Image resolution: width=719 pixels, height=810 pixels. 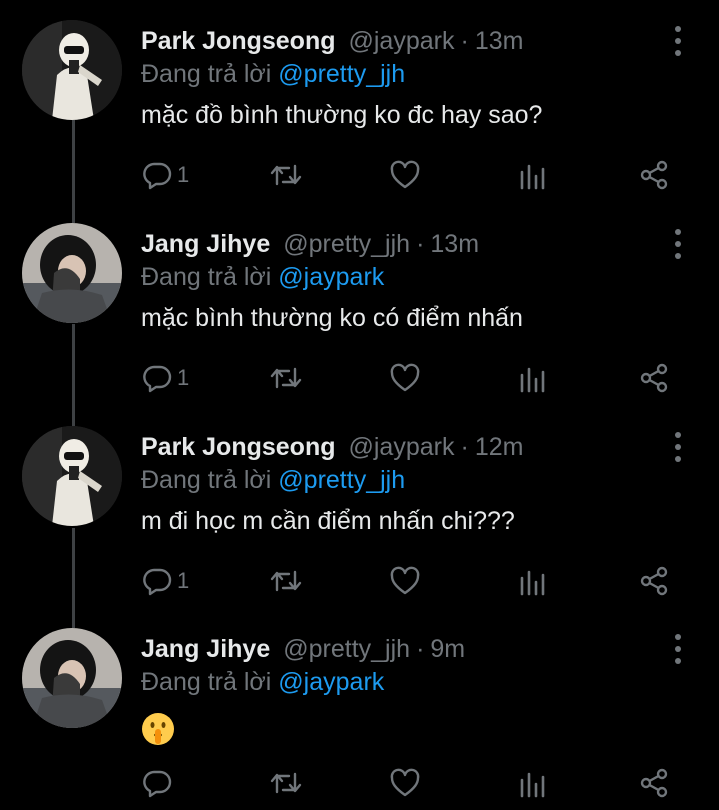 What do you see at coordinates (332, 318) in the screenshot?
I see `tweet-text: mặc bình thường ko có điểm nhấn` at bounding box center [332, 318].